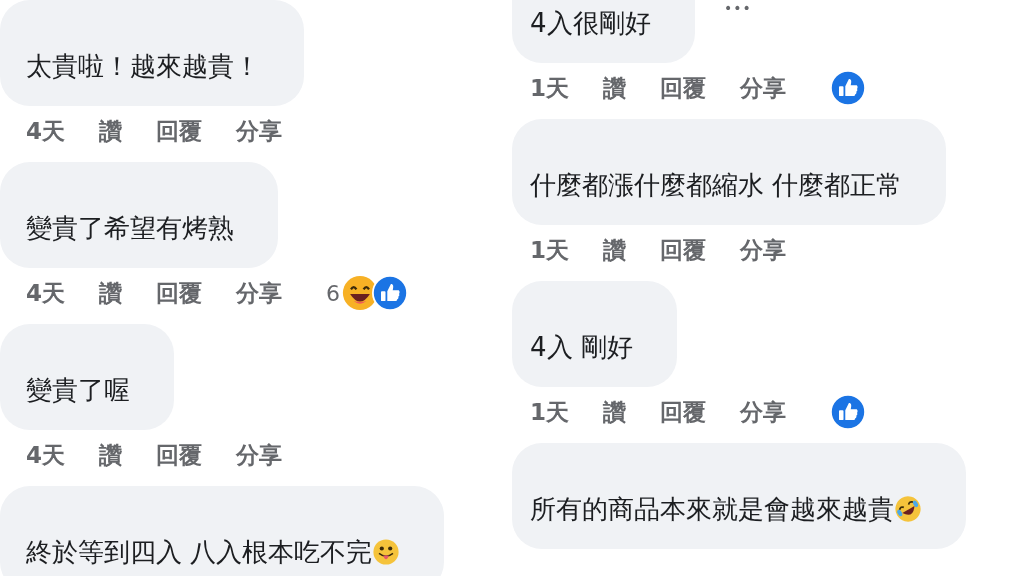 The height and width of the screenshot is (576, 1024). What do you see at coordinates (386, 552) in the screenshot?
I see `tongue-face-icon` at bounding box center [386, 552].